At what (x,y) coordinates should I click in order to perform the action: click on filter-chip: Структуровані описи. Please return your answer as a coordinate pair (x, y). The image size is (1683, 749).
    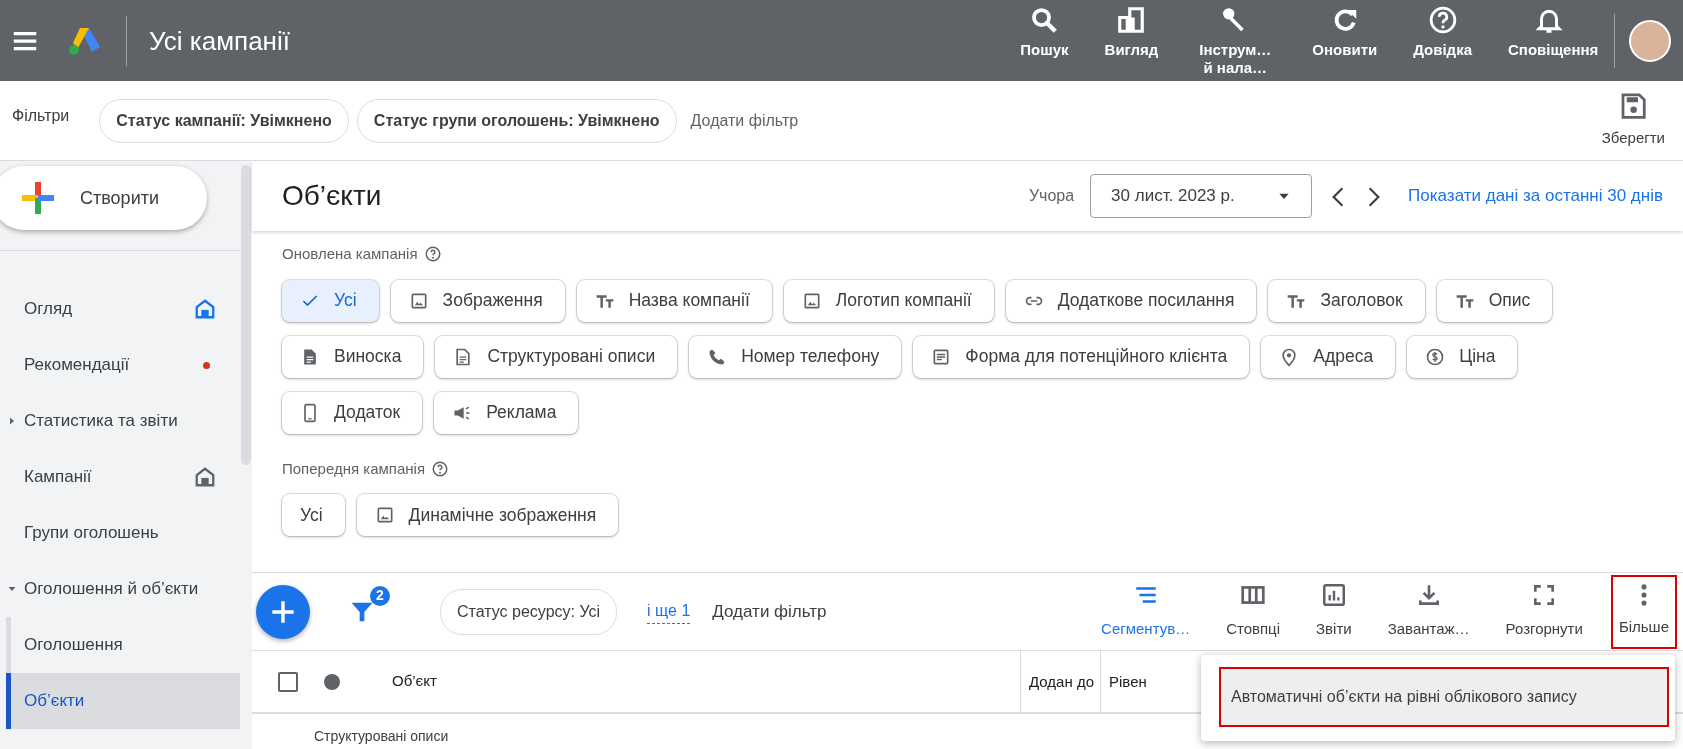
    Looking at the image, I should click on (556, 356).